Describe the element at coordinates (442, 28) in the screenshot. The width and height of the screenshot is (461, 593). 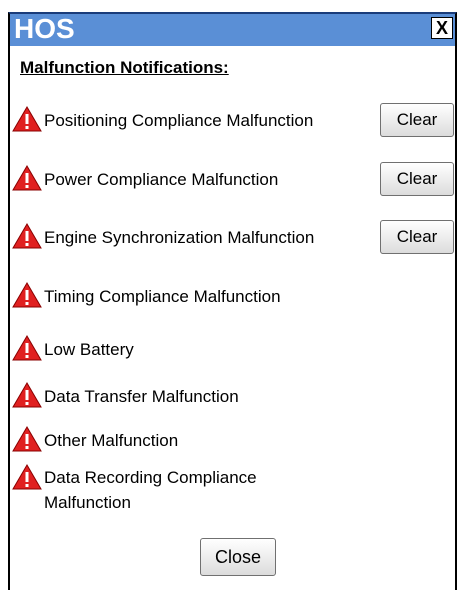
I see `close-window-button: X` at that location.